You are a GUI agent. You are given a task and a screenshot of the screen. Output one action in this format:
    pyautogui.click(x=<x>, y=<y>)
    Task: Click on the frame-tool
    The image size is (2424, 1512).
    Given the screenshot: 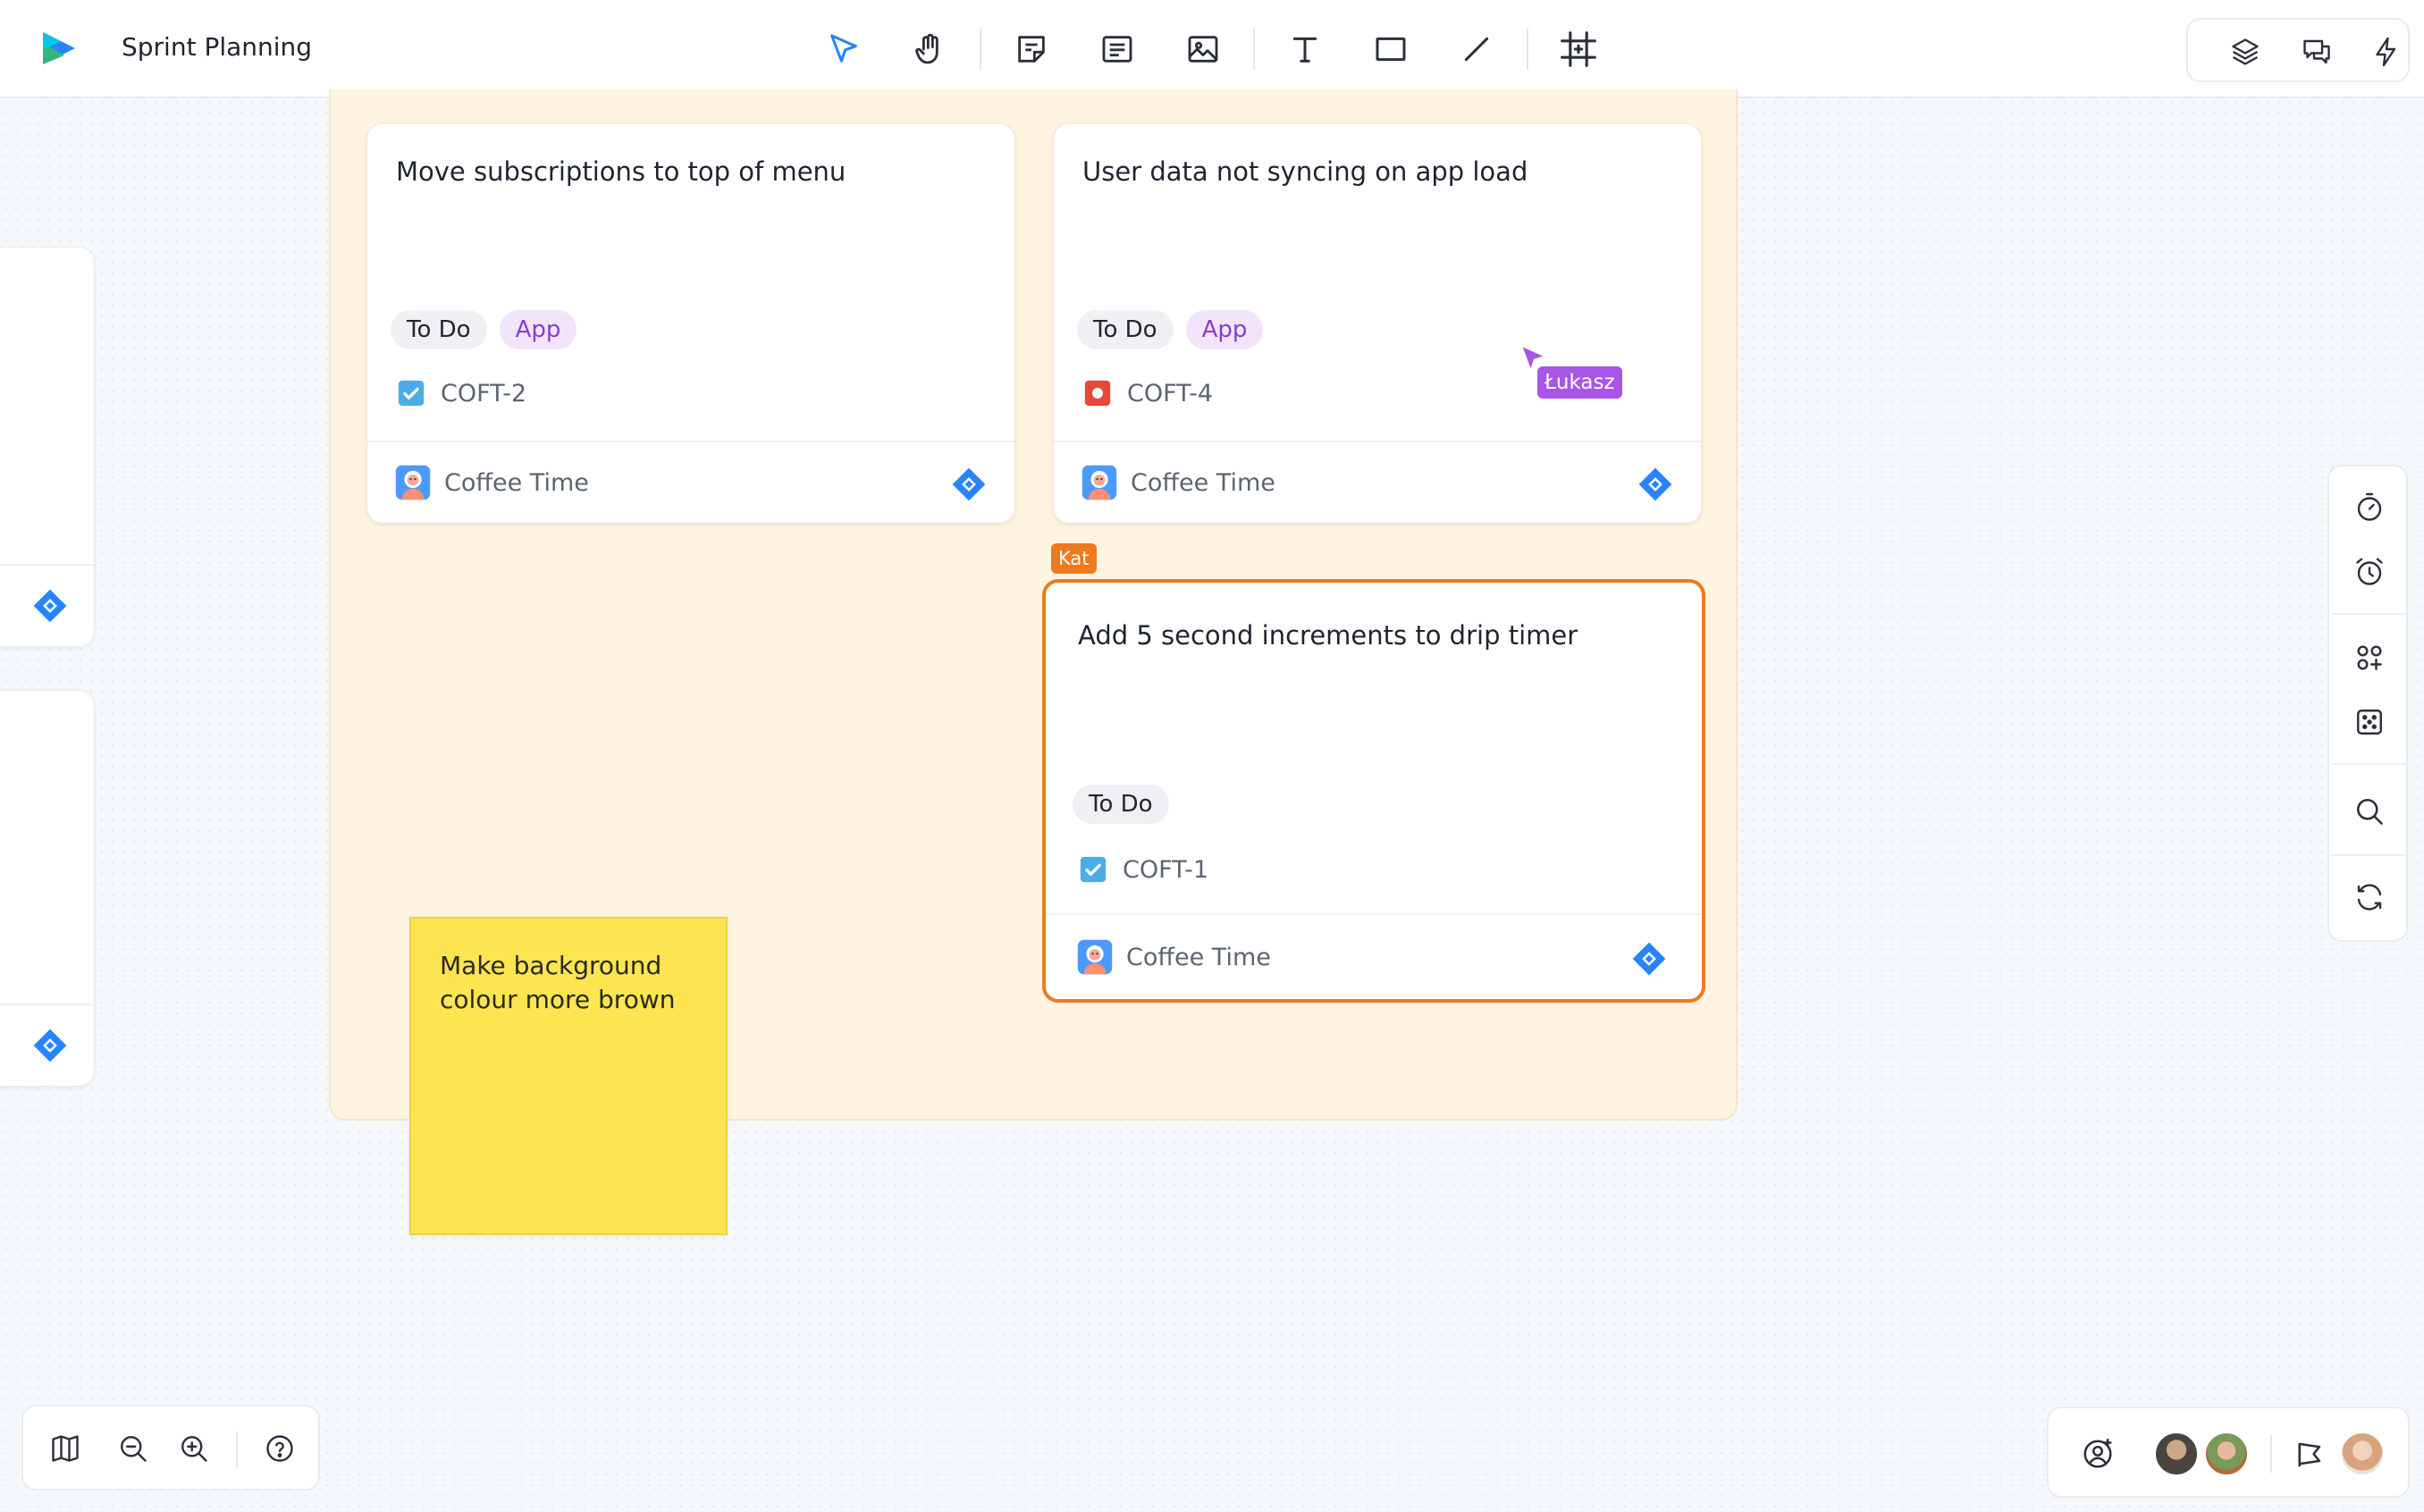 What is the action you would take?
    pyautogui.click(x=1578, y=49)
    